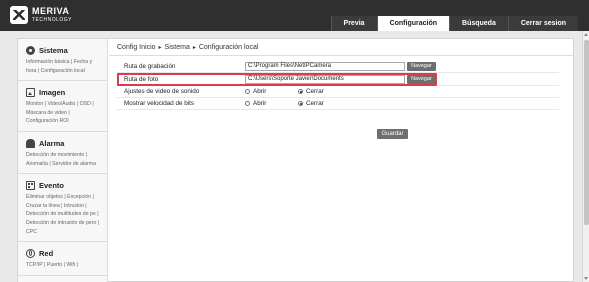 The image size is (589, 282). Describe the element at coordinates (30, 254) in the screenshot. I see `globe-icon` at that location.